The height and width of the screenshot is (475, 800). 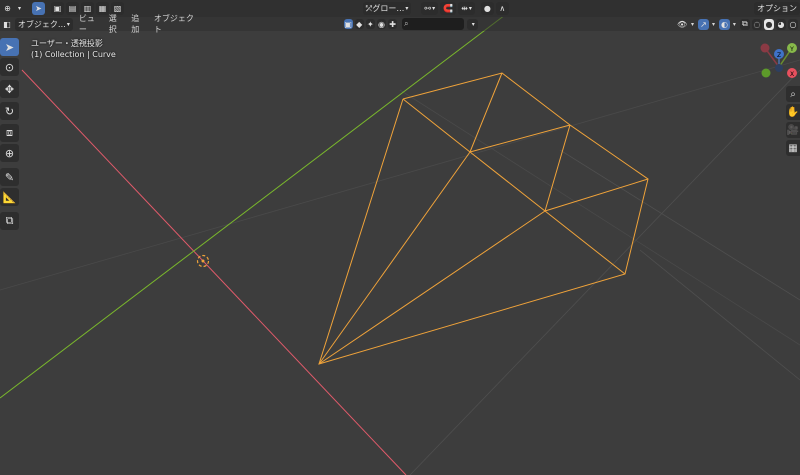 I want to click on options-label: オプション, so click(x=777, y=8).